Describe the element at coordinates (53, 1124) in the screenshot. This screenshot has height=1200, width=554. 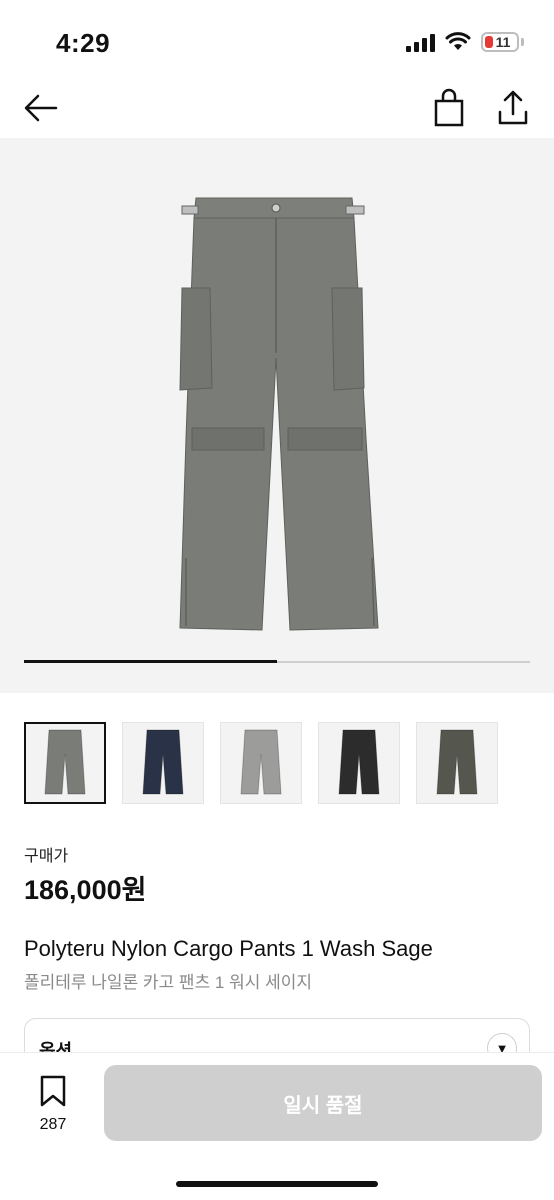
I see `wishlist-count: 287` at that location.